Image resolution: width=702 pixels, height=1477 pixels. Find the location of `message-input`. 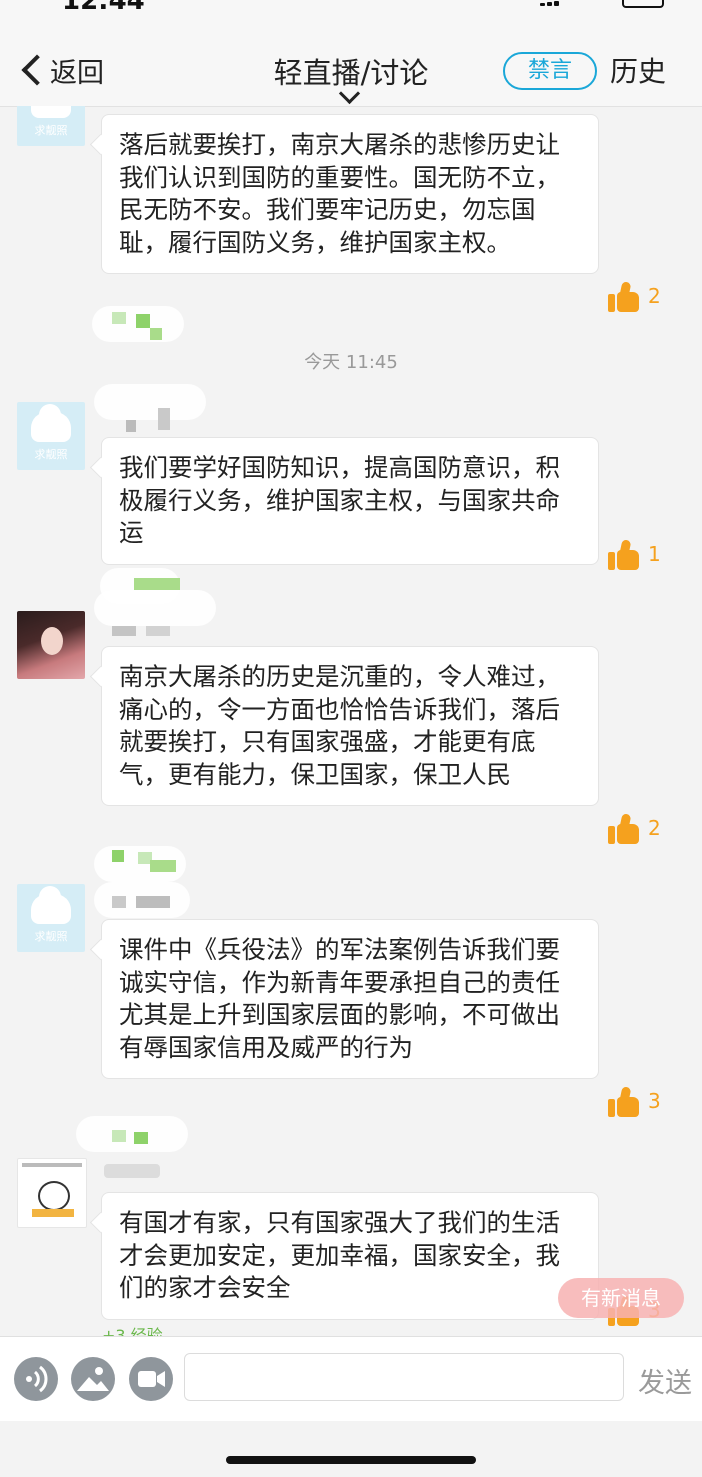

message-input is located at coordinates (404, 1377).